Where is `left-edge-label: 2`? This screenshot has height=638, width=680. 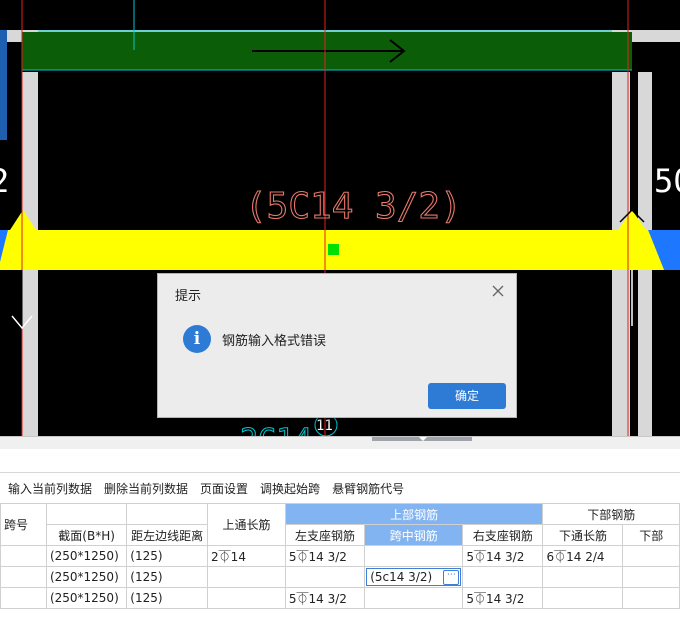 left-edge-label: 2 is located at coordinates (4, 181).